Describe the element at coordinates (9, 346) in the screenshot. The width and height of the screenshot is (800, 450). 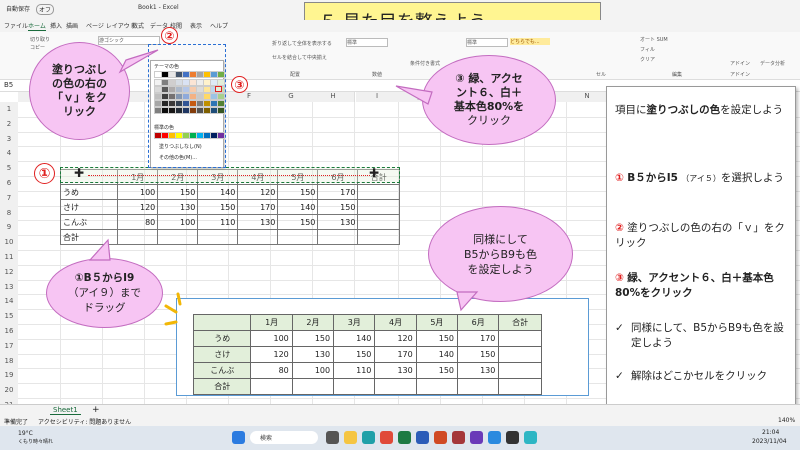
I see `row-header-17: 17` at that location.